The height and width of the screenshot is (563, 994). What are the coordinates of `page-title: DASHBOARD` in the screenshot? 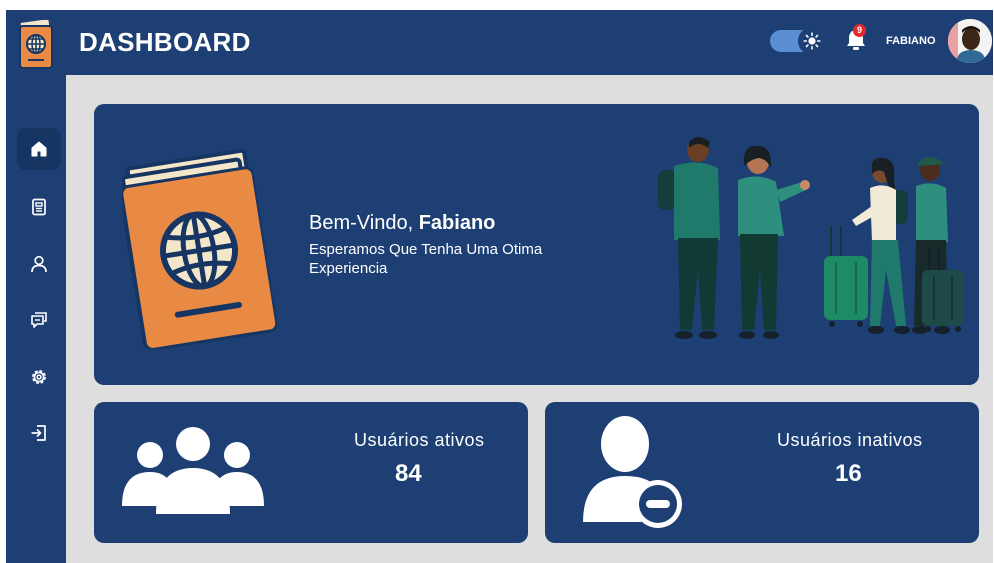 It's located at (165, 42).